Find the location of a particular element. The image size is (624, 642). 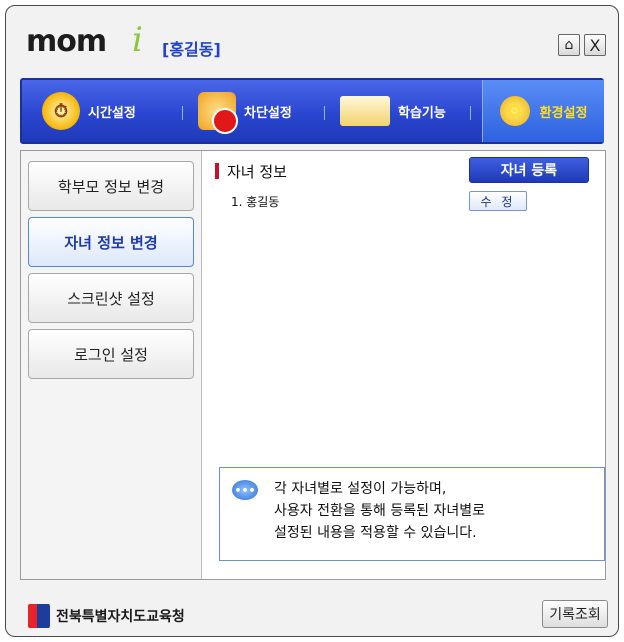

sidebar-item-label: 자녀 정보 변경 is located at coordinates (111, 242).